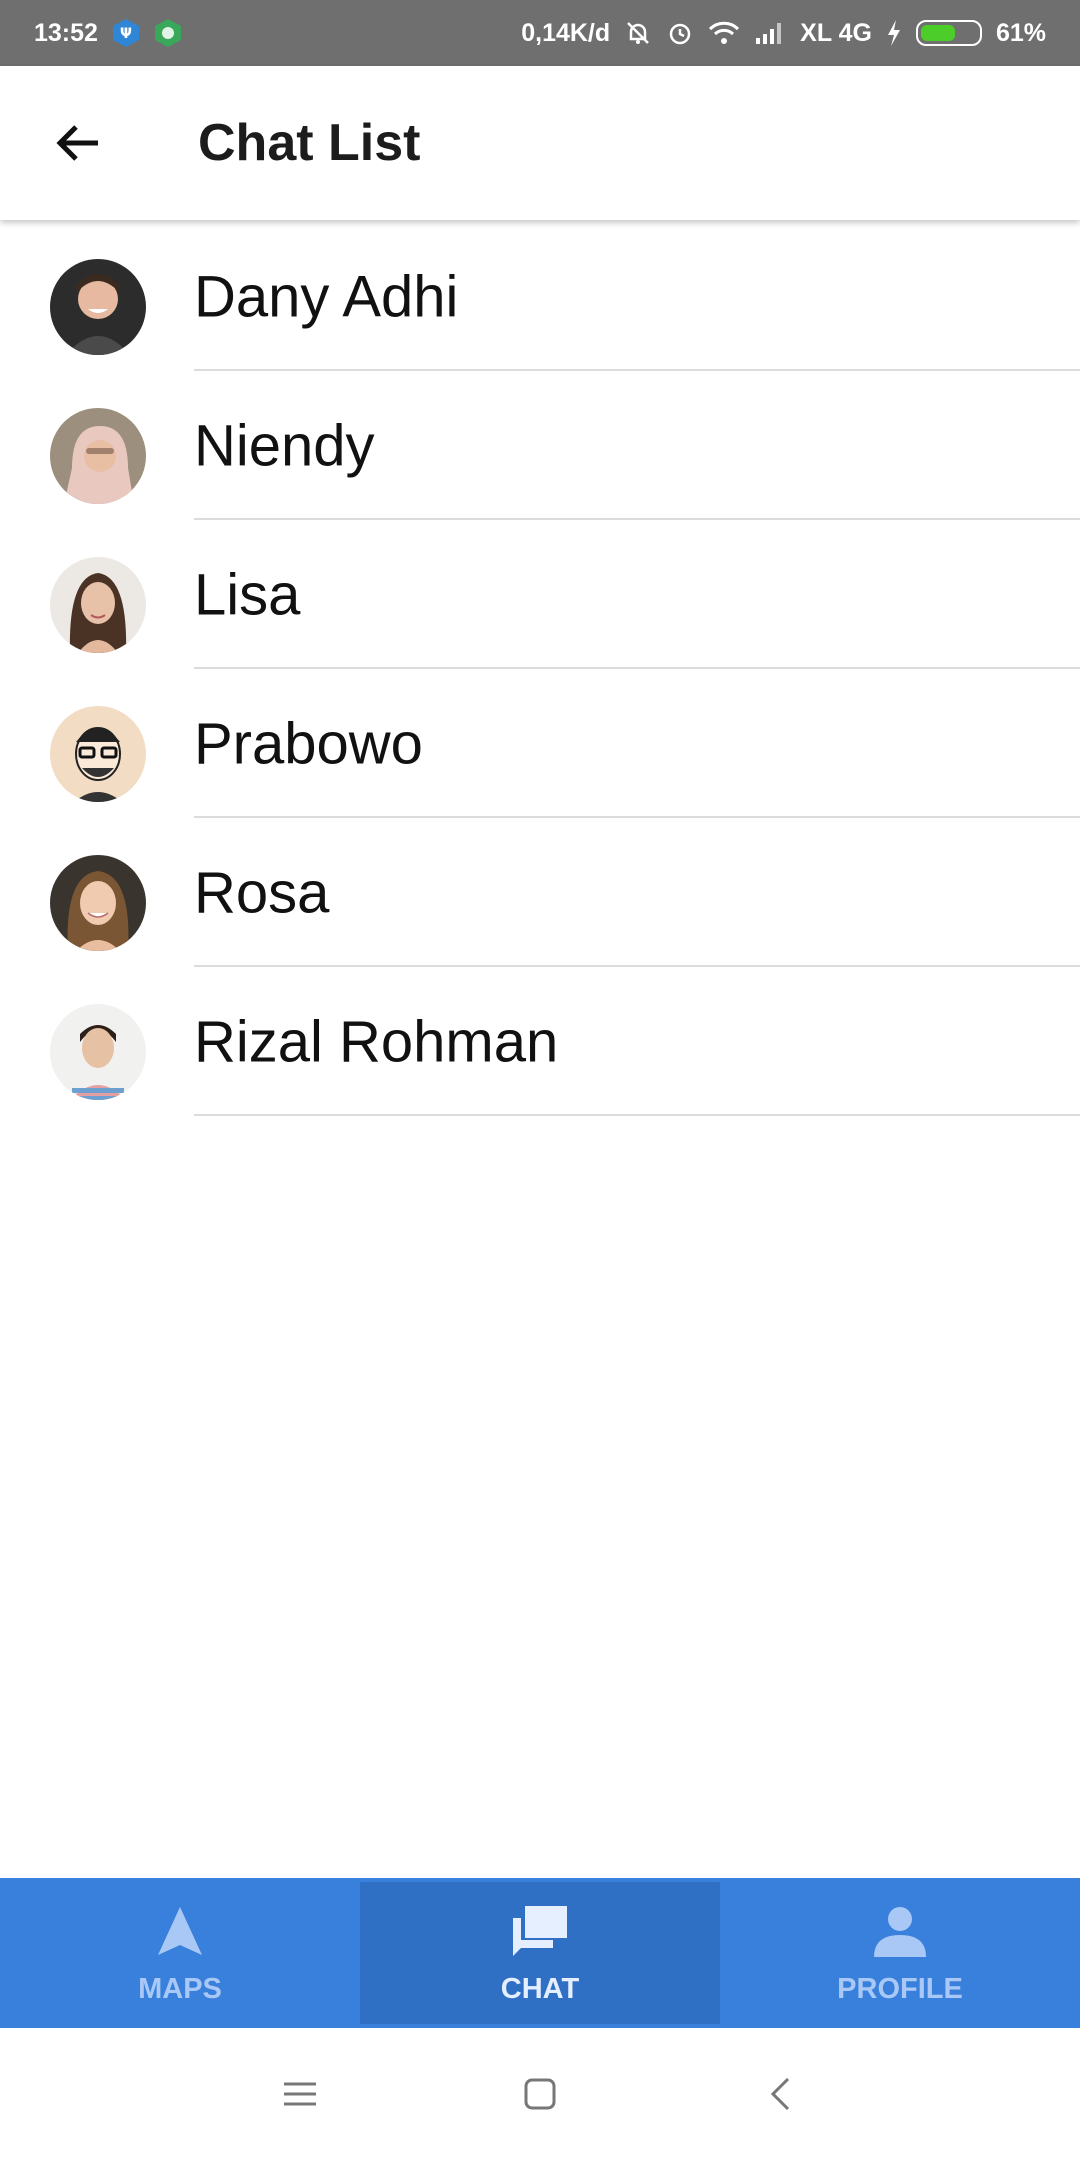 This screenshot has height=2160, width=1080. I want to click on system-back-button, so click(780, 2094).